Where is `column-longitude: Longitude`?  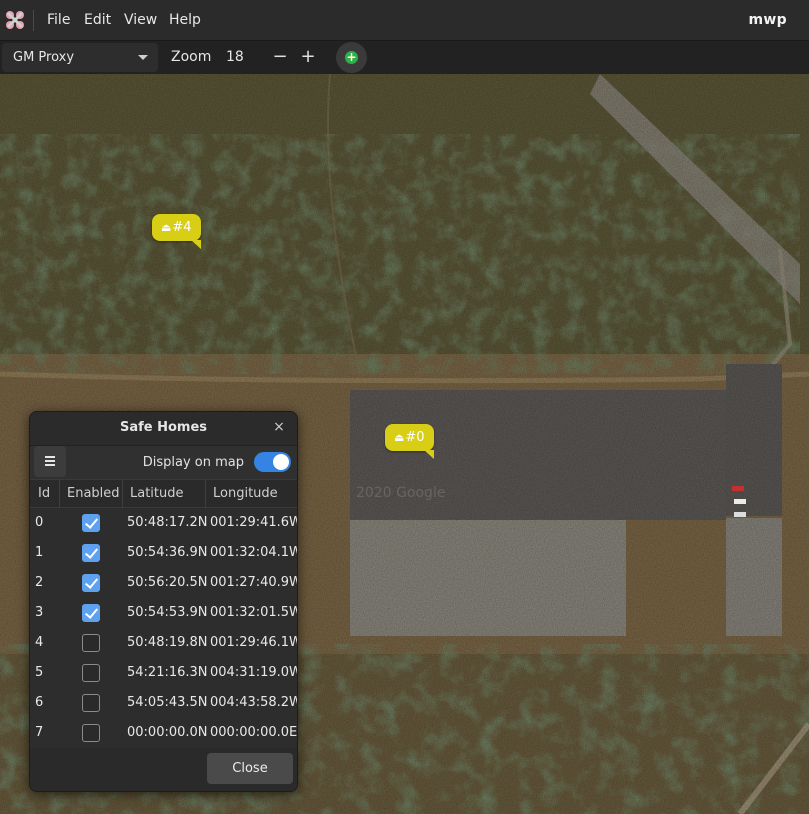 column-longitude: Longitude is located at coordinates (241, 494).